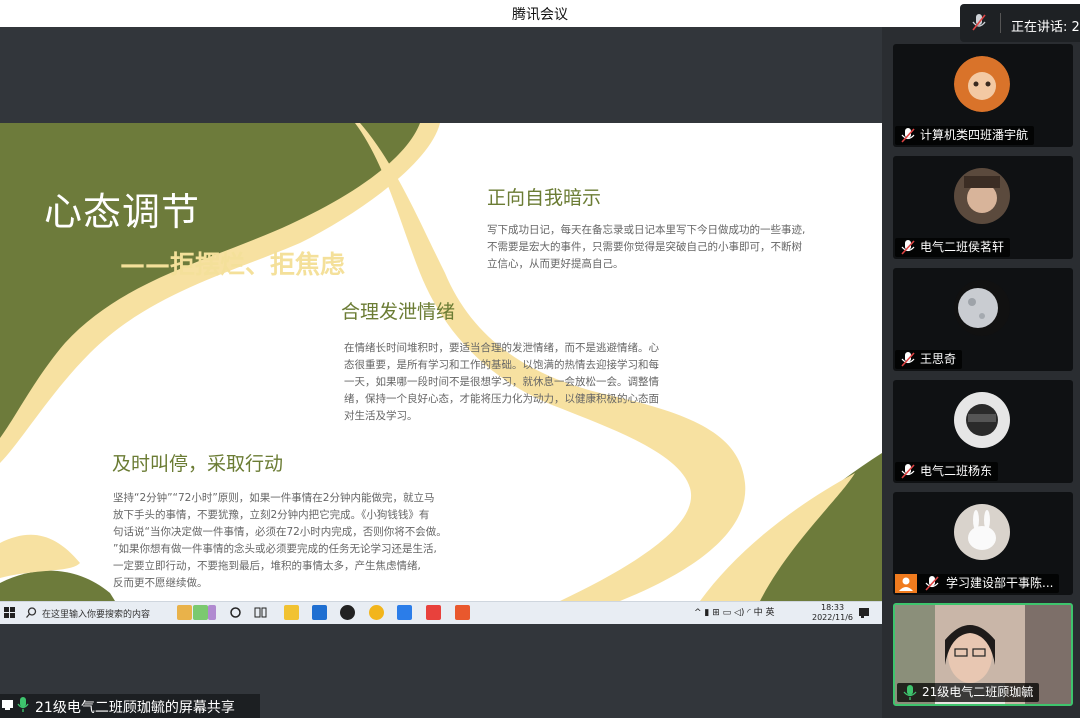 The image size is (1080, 718). What do you see at coordinates (832, 613) in the screenshot?
I see `taskbar-clock: 18:33 2022/11/6` at bounding box center [832, 613].